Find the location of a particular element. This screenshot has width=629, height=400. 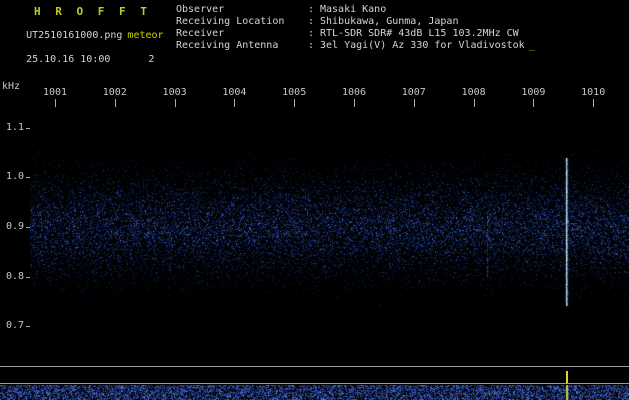

app-title: H R O F F T is located at coordinates (92, 11).